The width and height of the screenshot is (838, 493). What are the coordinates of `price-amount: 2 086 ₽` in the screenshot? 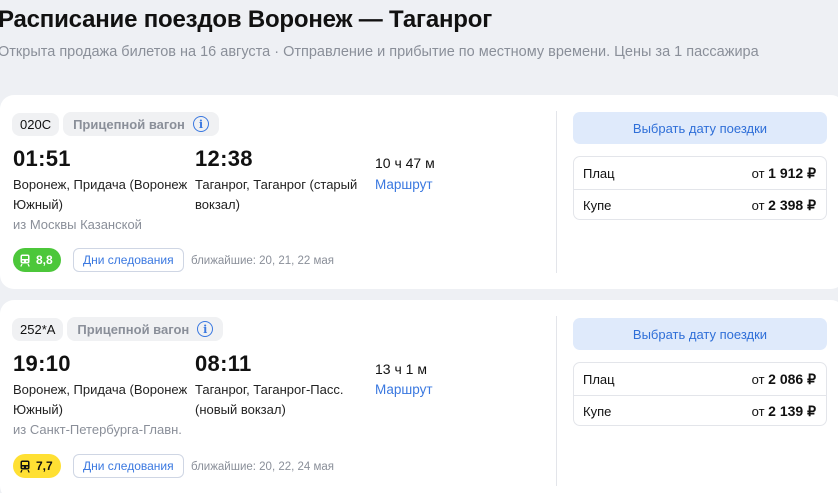 It's located at (792, 378).